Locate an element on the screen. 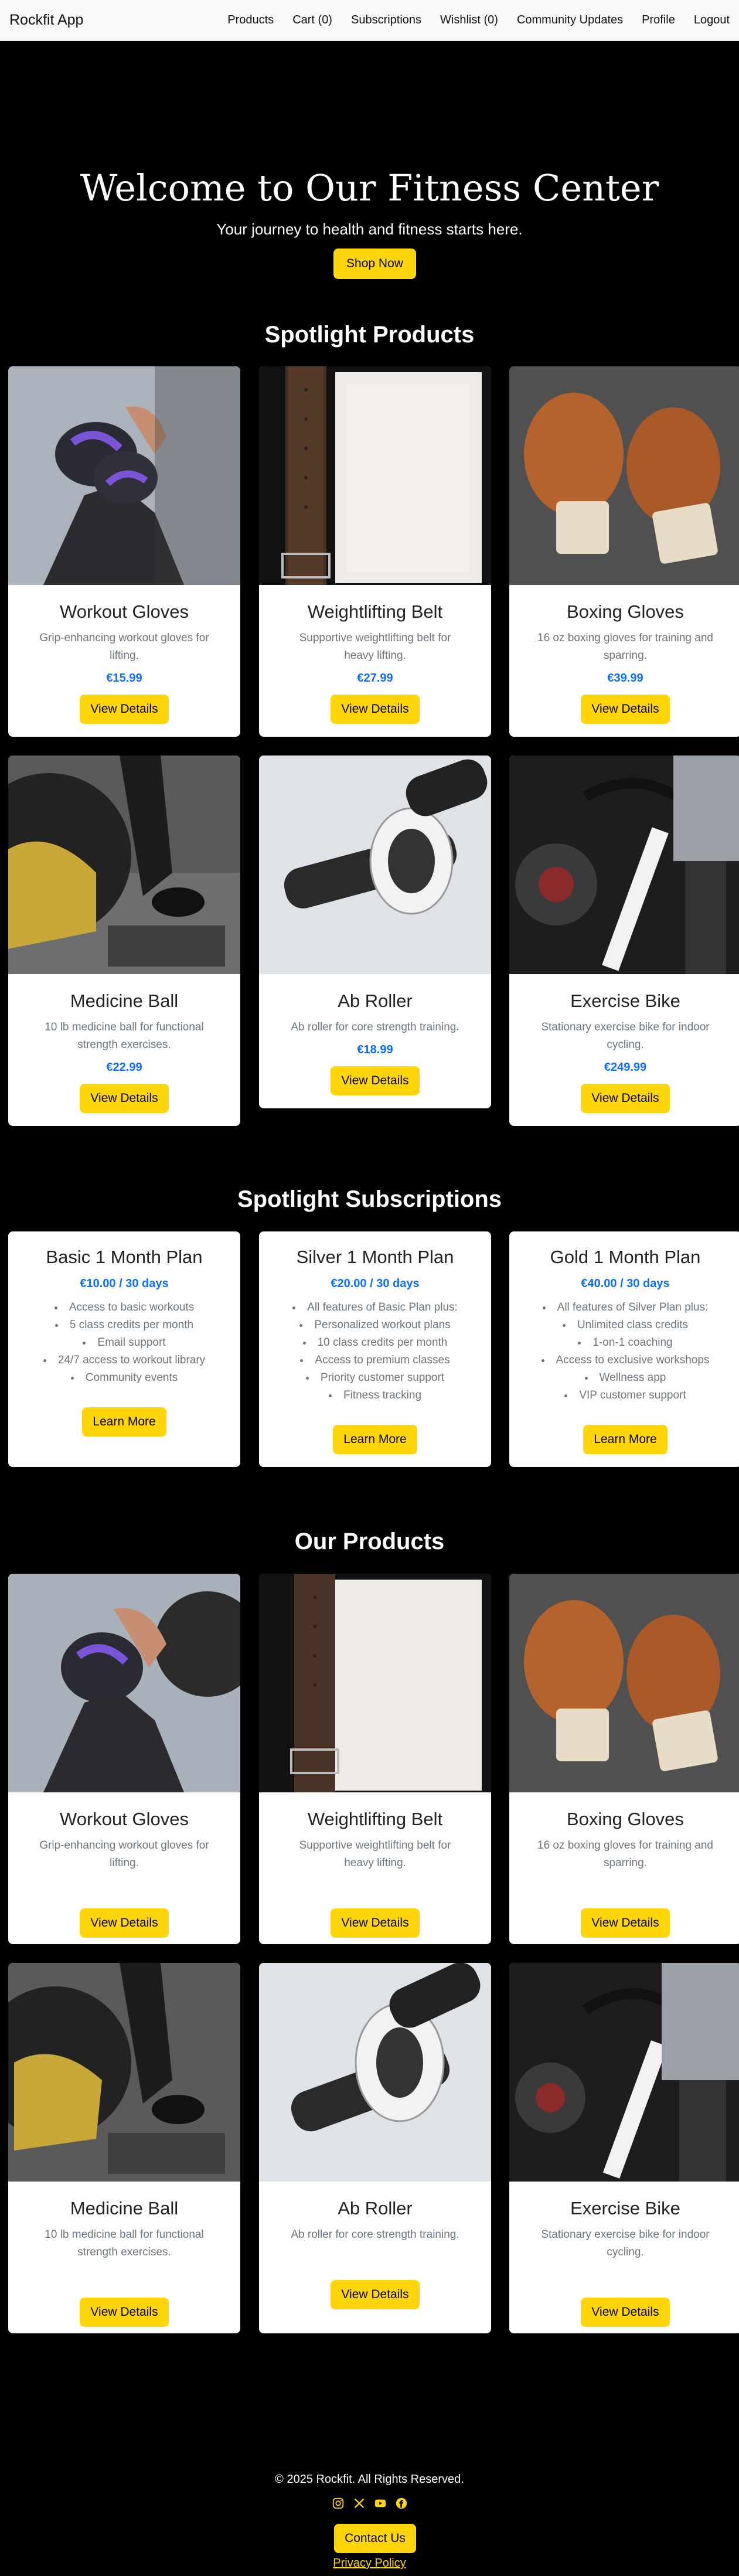 The width and height of the screenshot is (739, 2576). social-links is located at coordinates (369, 2503).